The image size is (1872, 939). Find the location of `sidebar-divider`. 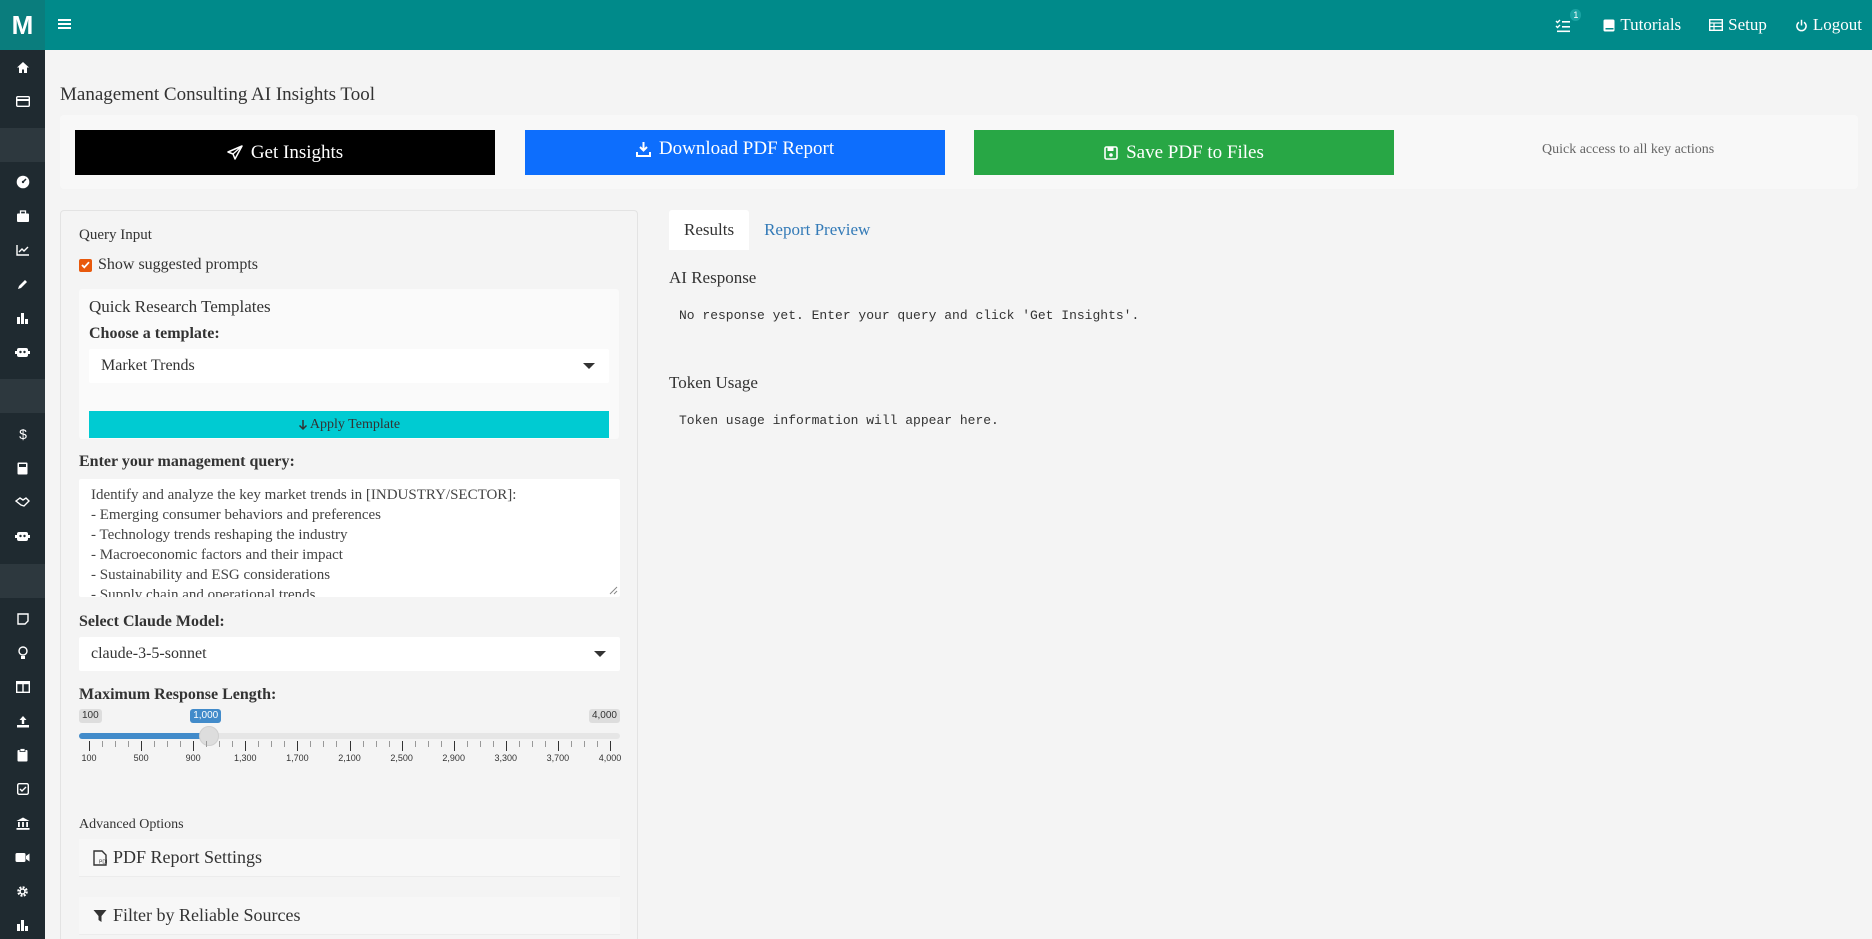

sidebar-divider is located at coordinates (22, 581).